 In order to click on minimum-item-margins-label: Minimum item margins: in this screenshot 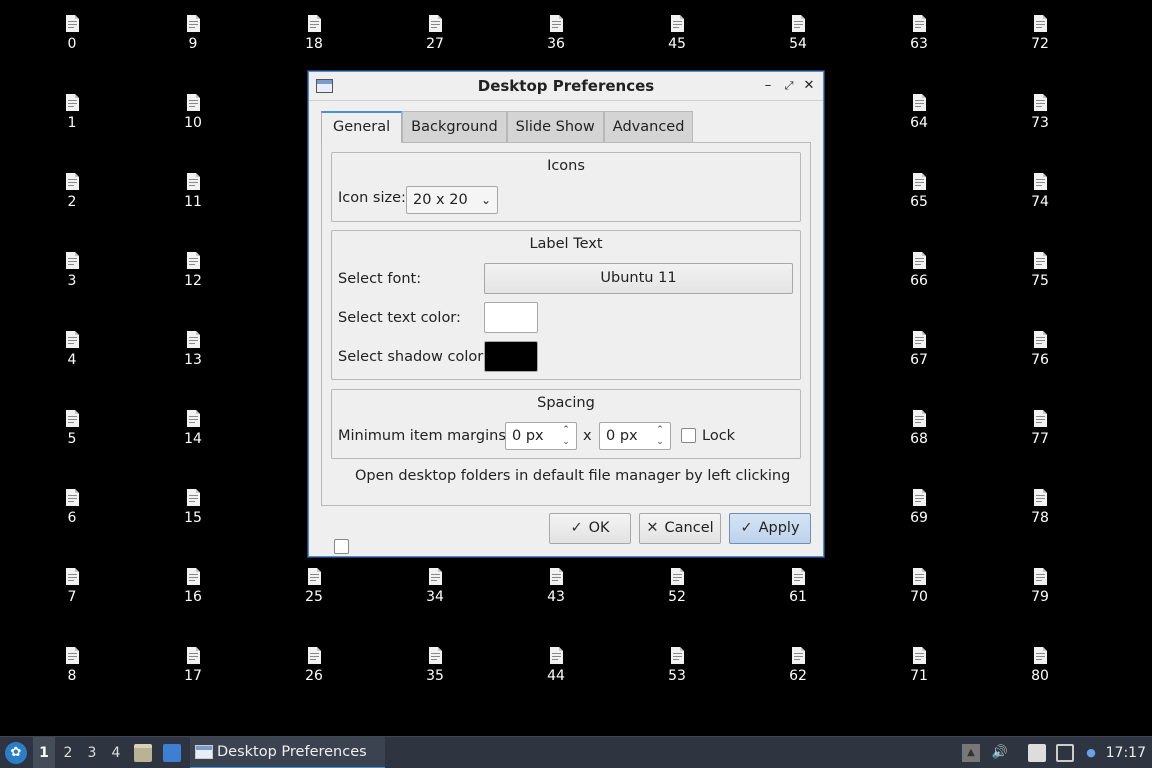, I will do `click(424, 436)`.